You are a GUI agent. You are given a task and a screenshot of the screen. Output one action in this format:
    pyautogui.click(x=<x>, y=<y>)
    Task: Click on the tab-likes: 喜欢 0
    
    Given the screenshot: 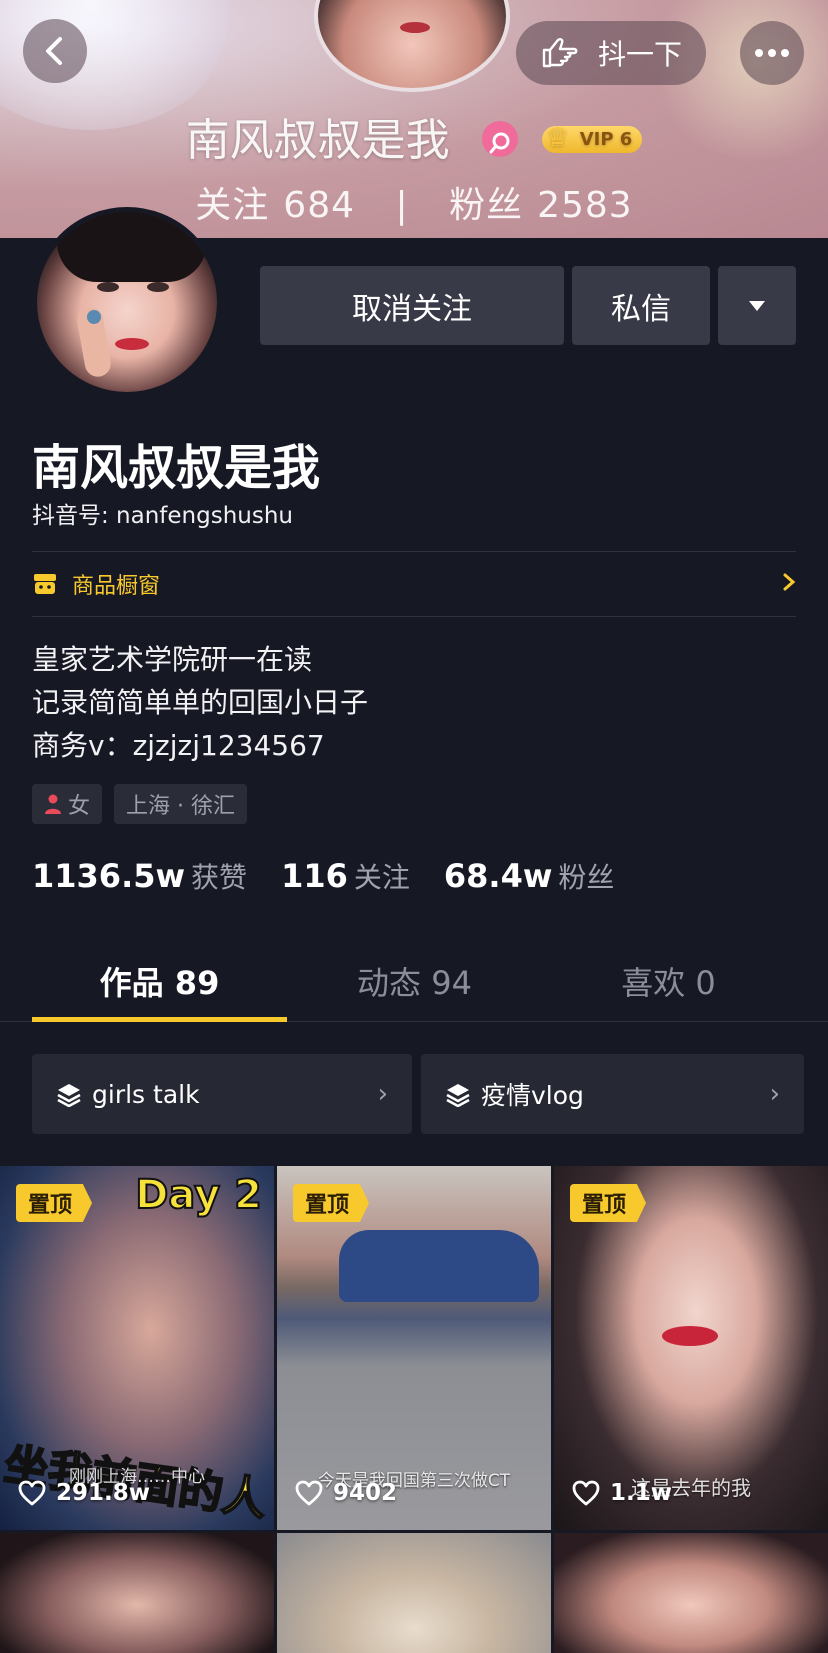 What is the action you would take?
    pyautogui.click(x=668, y=981)
    